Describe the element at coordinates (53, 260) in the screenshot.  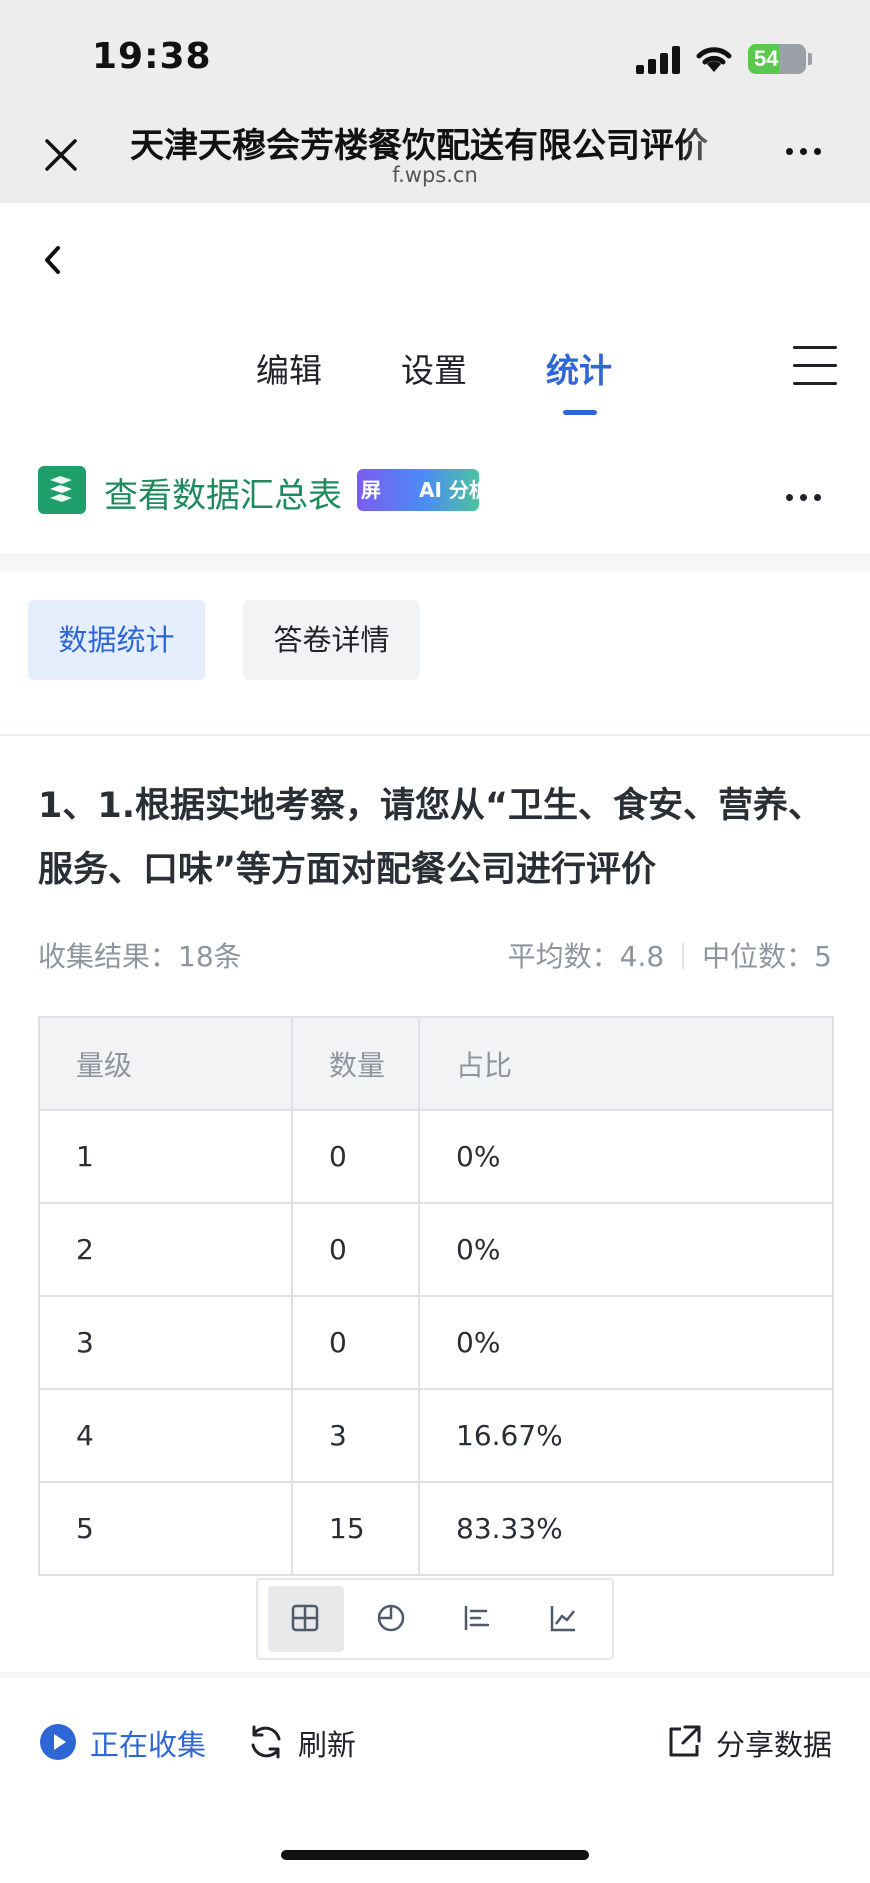
I see `back-icon` at that location.